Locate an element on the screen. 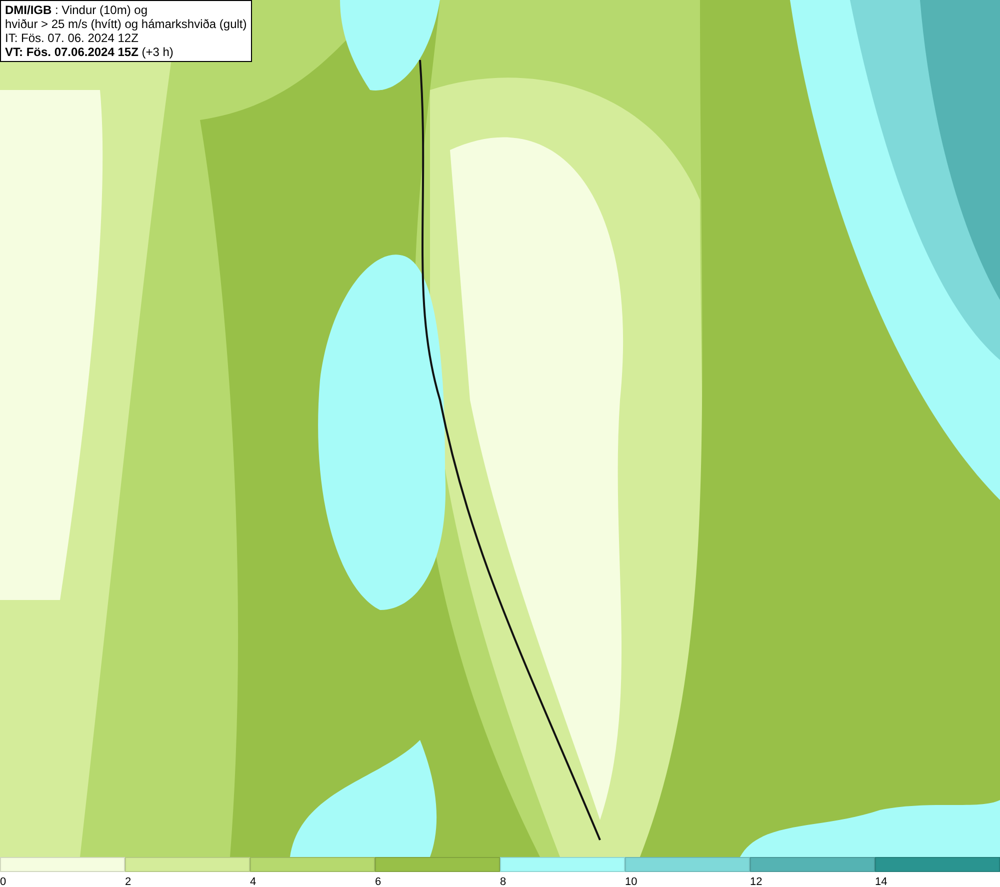  legend-label: 12 is located at coordinates (756, 881).